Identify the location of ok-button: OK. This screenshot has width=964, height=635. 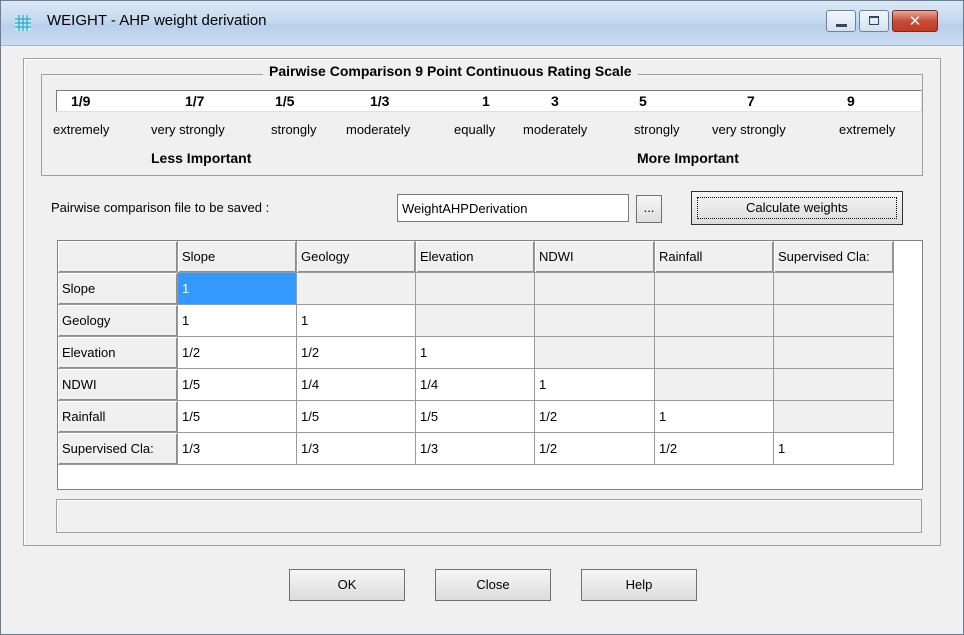
(347, 585).